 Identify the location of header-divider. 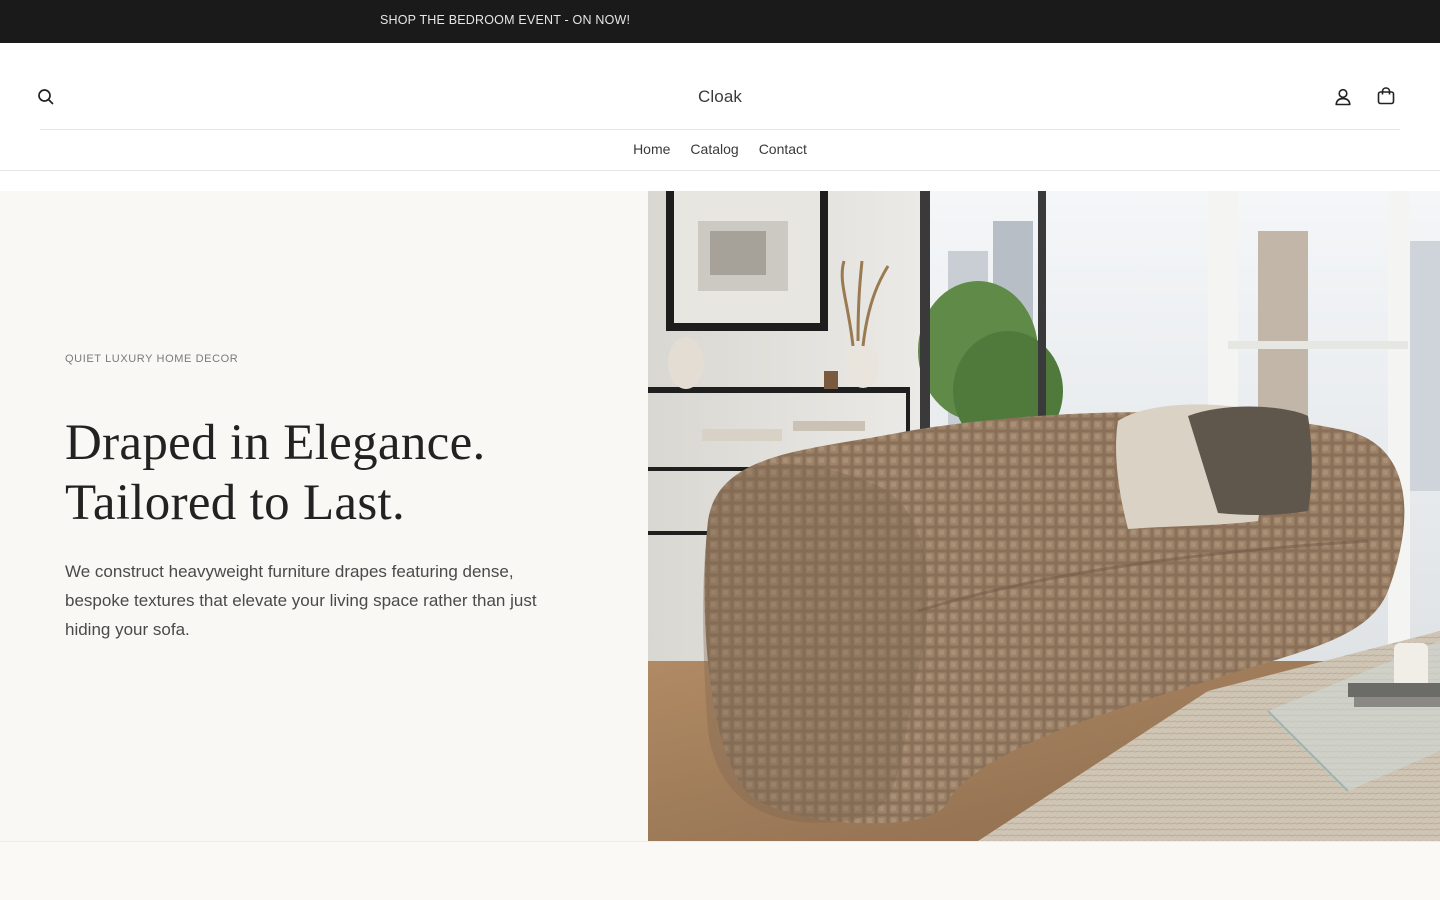
(720, 129).